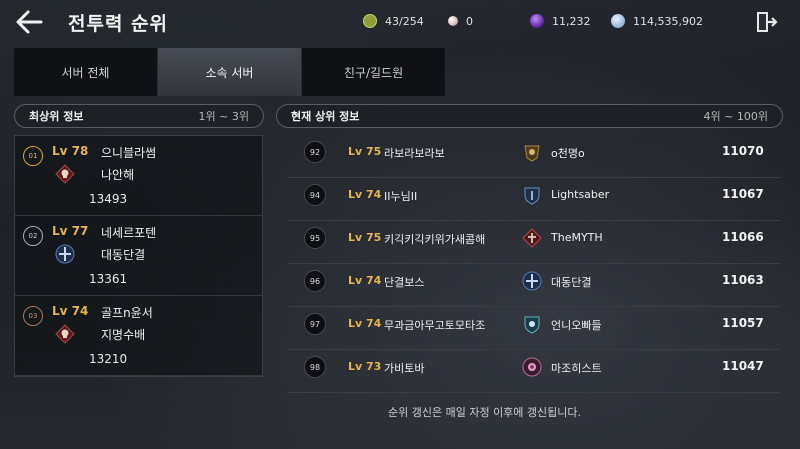  I want to click on stamina-value: 43/254, so click(404, 21).